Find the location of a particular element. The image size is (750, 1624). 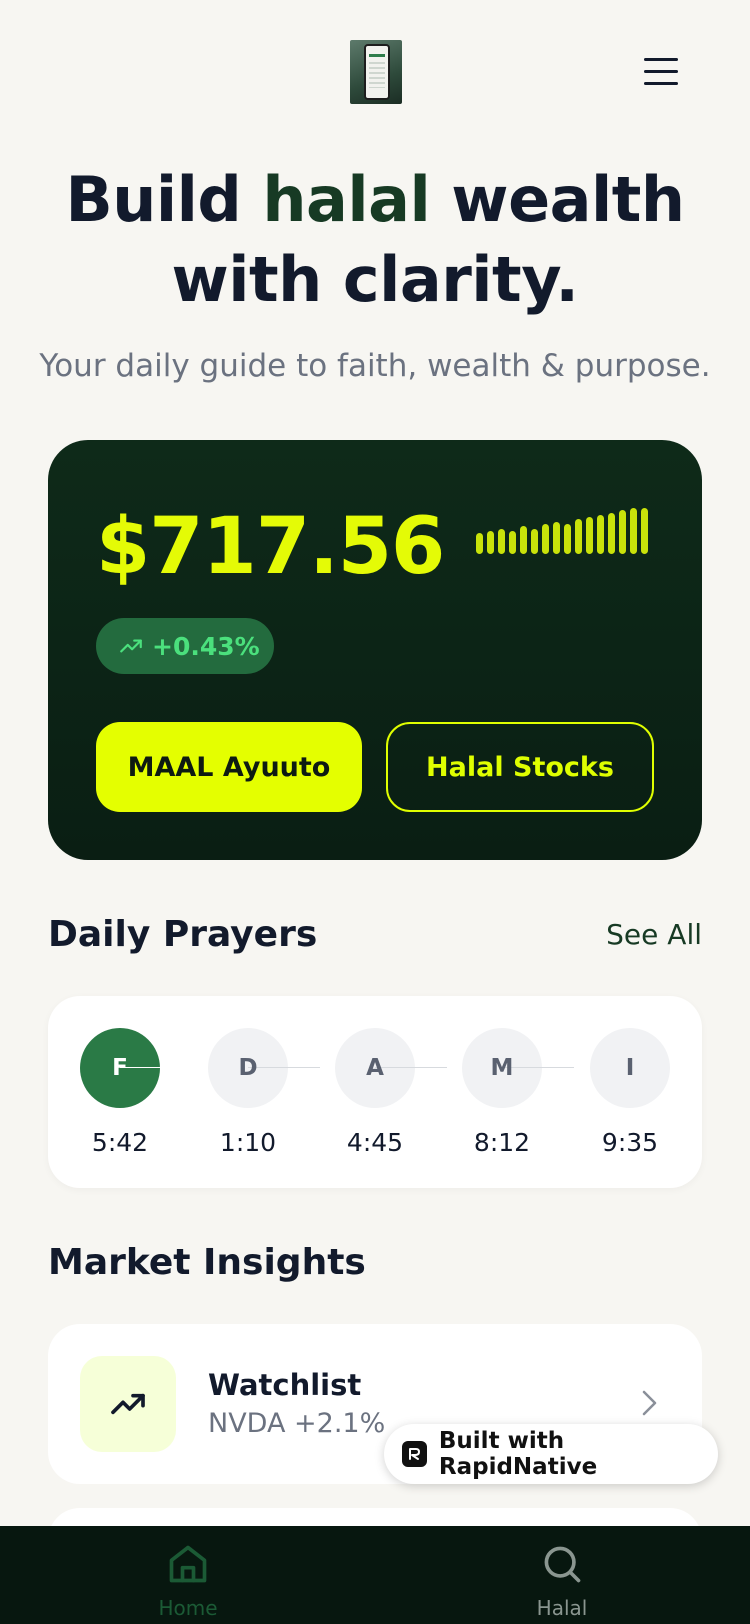

watchlist-title: Watchlist is located at coordinates (285, 1385).